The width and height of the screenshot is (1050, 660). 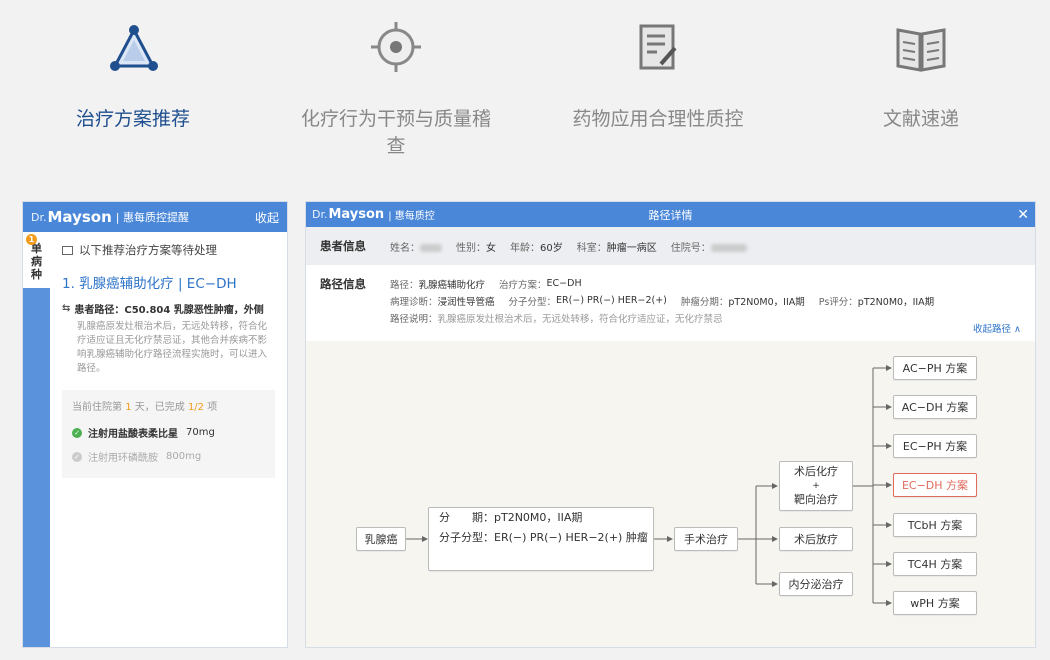 What do you see at coordinates (997, 328) in the screenshot?
I see `collapse-path-button: 收起路径 ∧` at bounding box center [997, 328].